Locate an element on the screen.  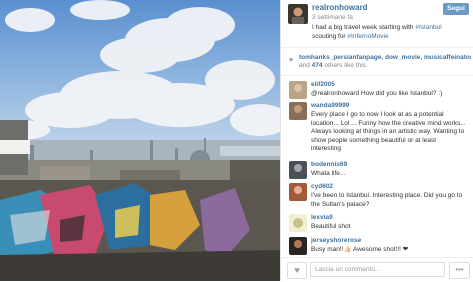
hashtag-istanbul: #Istanbul is located at coordinates (428, 27).